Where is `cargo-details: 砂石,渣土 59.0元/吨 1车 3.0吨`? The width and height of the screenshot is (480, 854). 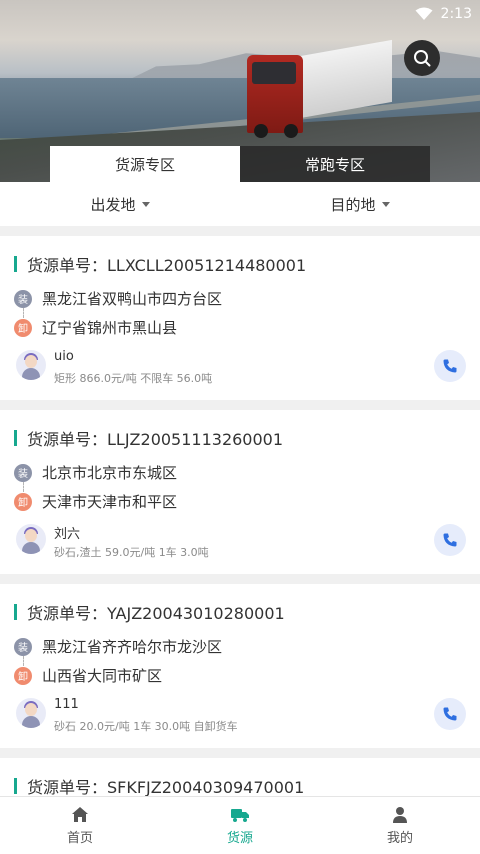 cargo-details: 砂石,渣土 59.0元/吨 1车 3.0吨 is located at coordinates (131, 552).